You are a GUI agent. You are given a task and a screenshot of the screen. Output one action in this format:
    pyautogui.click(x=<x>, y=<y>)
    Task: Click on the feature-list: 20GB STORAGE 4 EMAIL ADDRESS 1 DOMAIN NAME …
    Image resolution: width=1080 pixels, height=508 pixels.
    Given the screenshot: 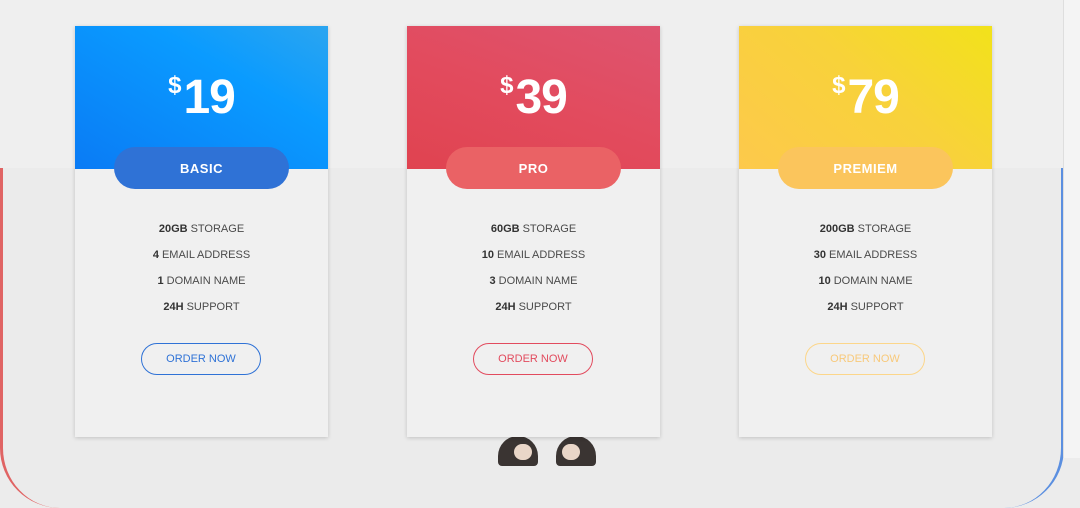 What is the action you would take?
    pyautogui.click(x=201, y=268)
    